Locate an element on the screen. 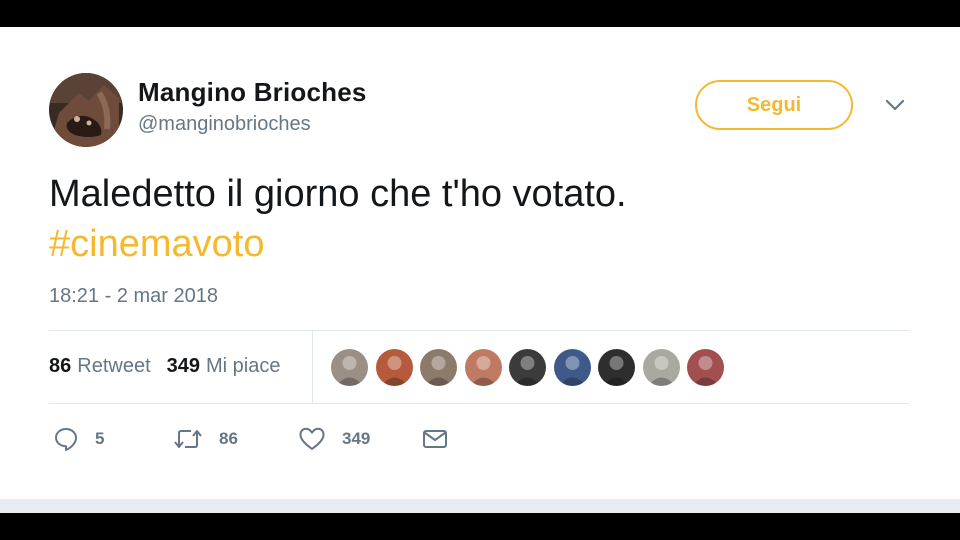  divider-bottom is located at coordinates (479, 403).